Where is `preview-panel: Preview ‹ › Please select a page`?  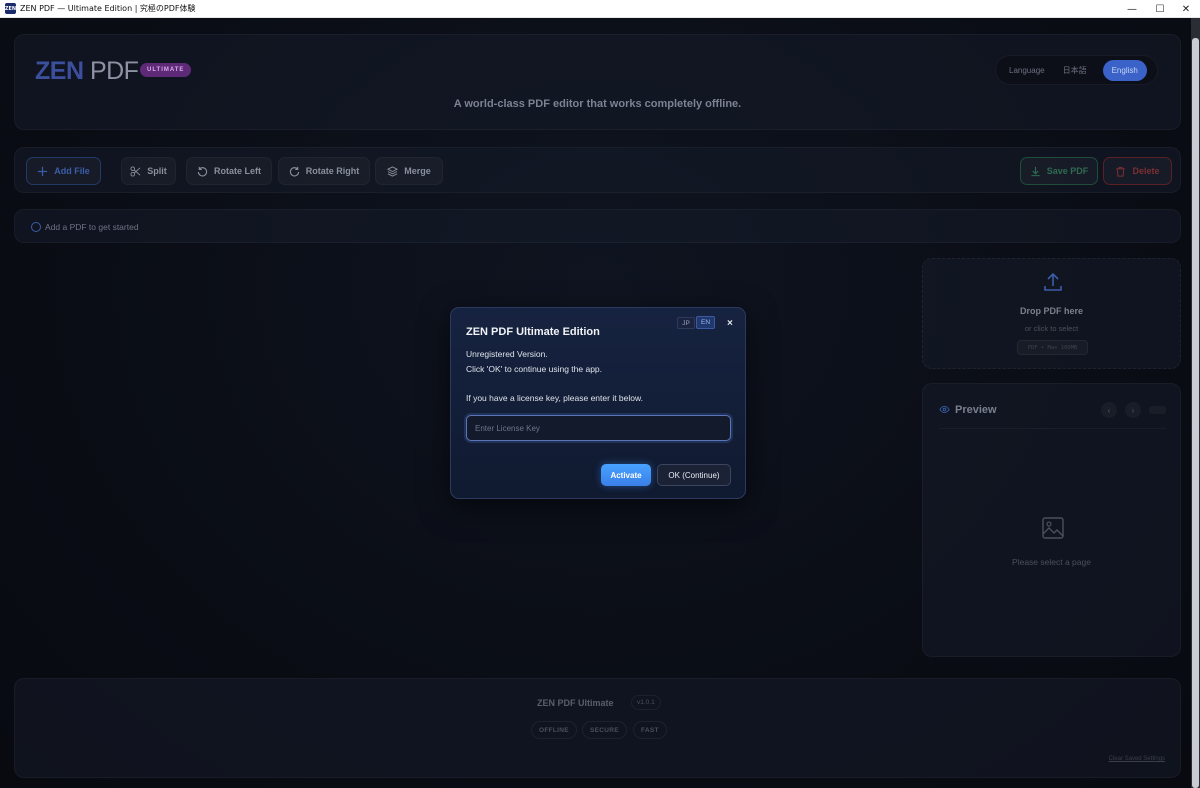 preview-panel: Preview ‹ › Please select a page is located at coordinates (1051, 520).